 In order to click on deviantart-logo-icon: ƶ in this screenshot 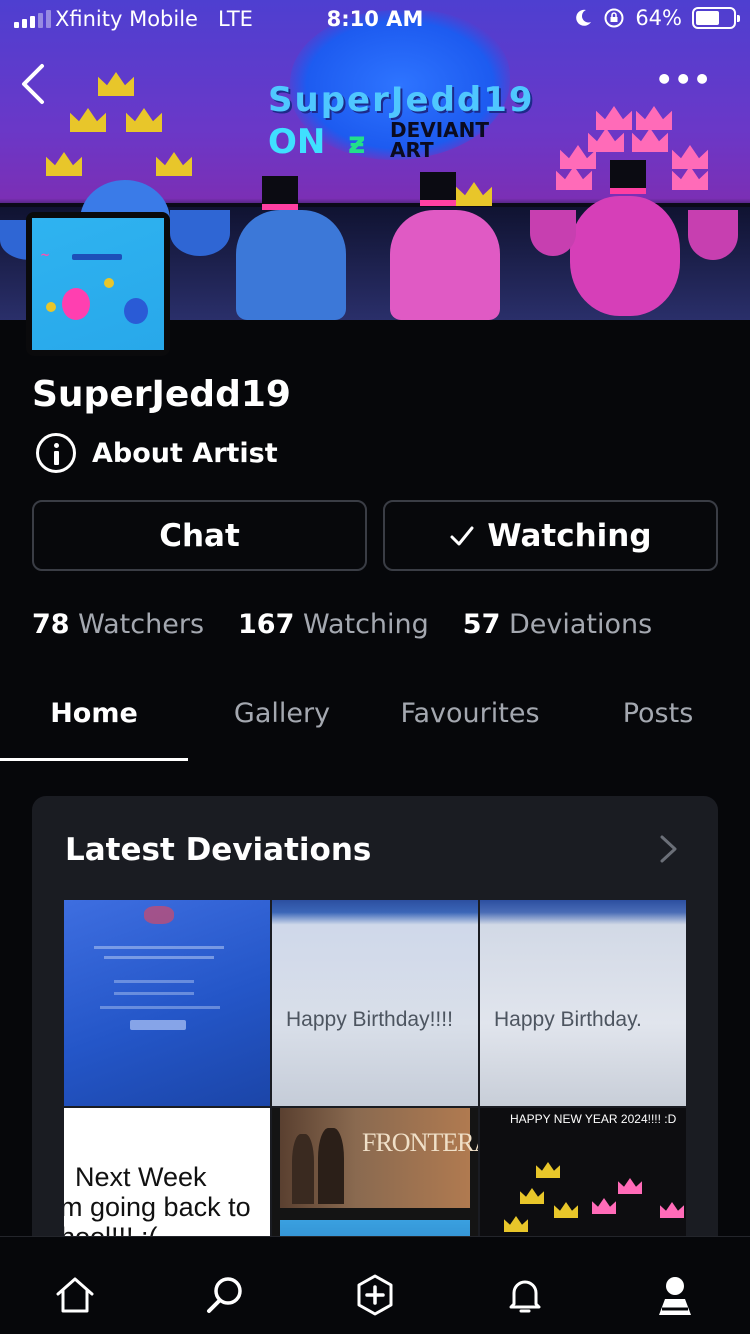, I will do `click(357, 143)`.